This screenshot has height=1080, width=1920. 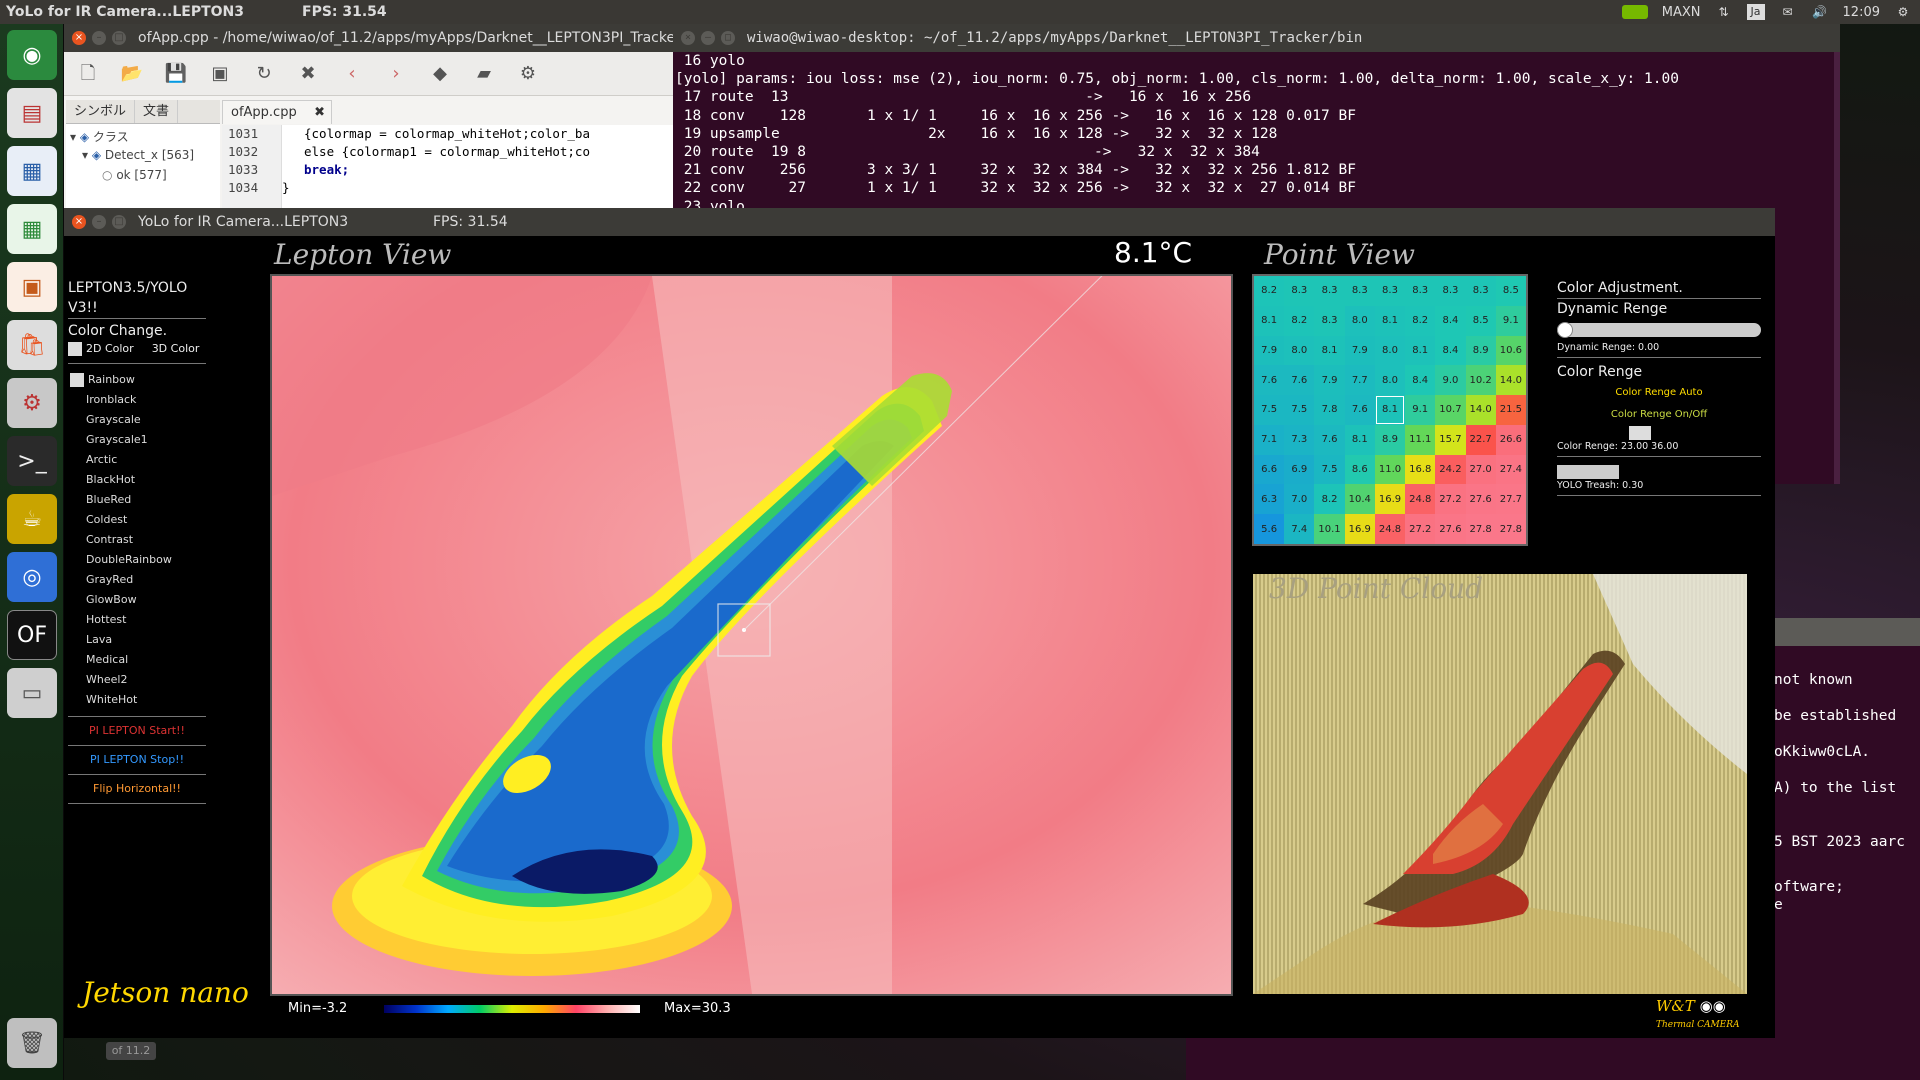 I want to click on back-icon: ‹, so click(x=352, y=74).